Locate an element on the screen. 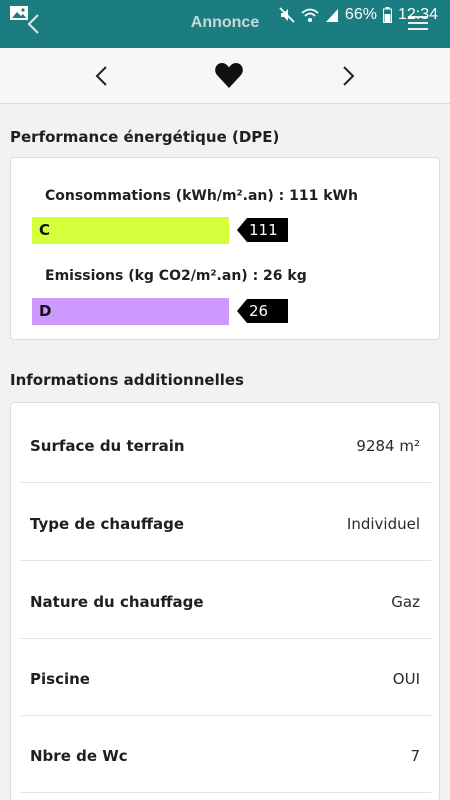  heart-icon is located at coordinates (229, 76).